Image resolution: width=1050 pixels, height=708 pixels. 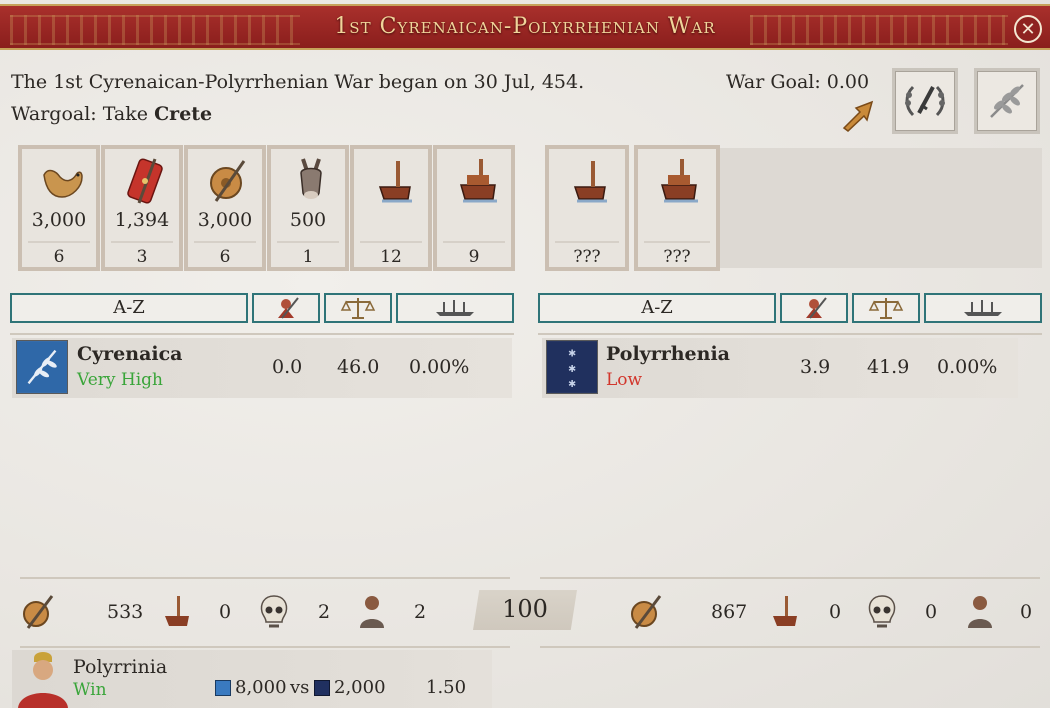 I want to click on soldier-icon, so click(x=816, y=308).